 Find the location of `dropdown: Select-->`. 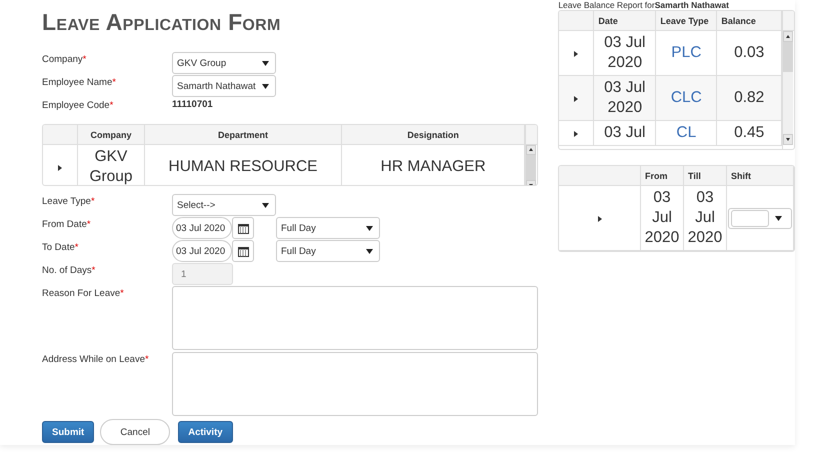

dropdown: Select--> is located at coordinates (224, 205).